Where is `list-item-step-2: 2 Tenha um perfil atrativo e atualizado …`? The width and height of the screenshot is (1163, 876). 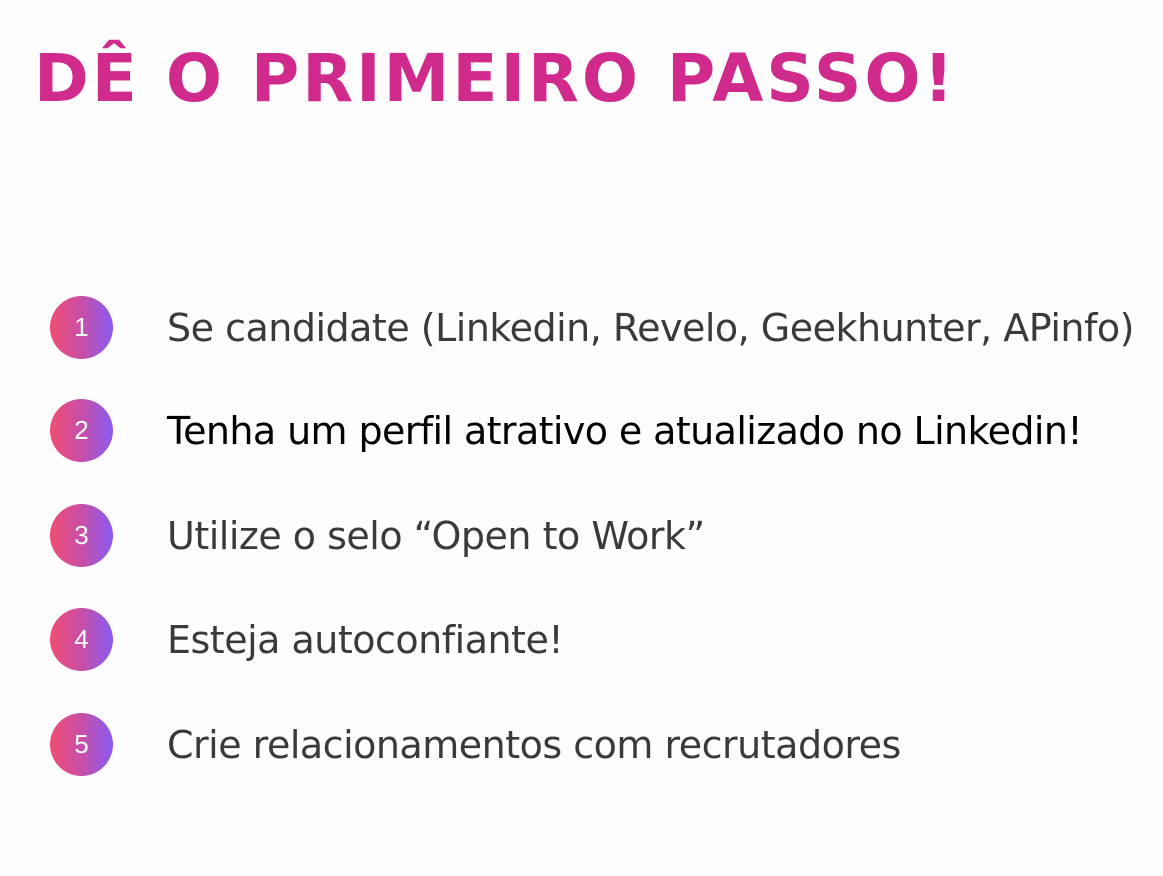
list-item-step-2: 2 Tenha um perfil atrativo e atualizado … is located at coordinates (600, 431).